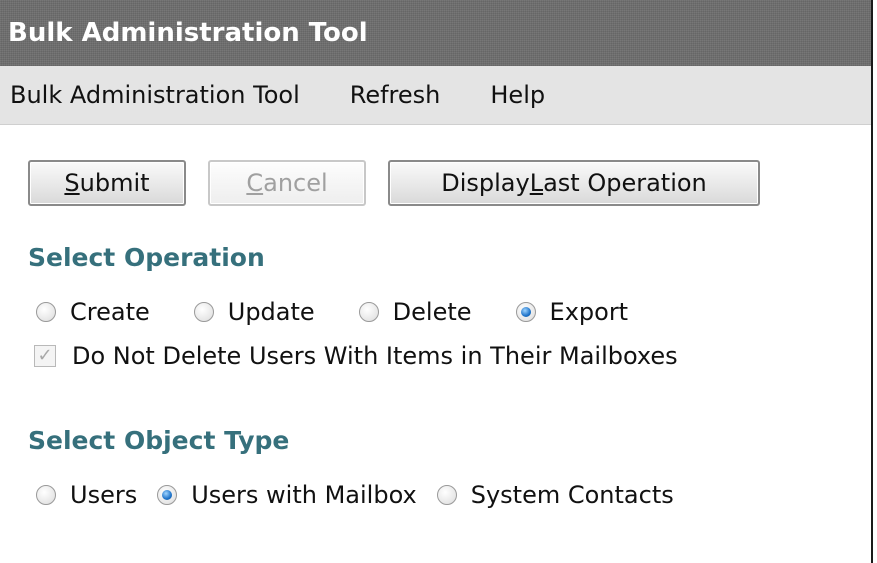  I want to click on radio-update: Update, so click(254, 312).